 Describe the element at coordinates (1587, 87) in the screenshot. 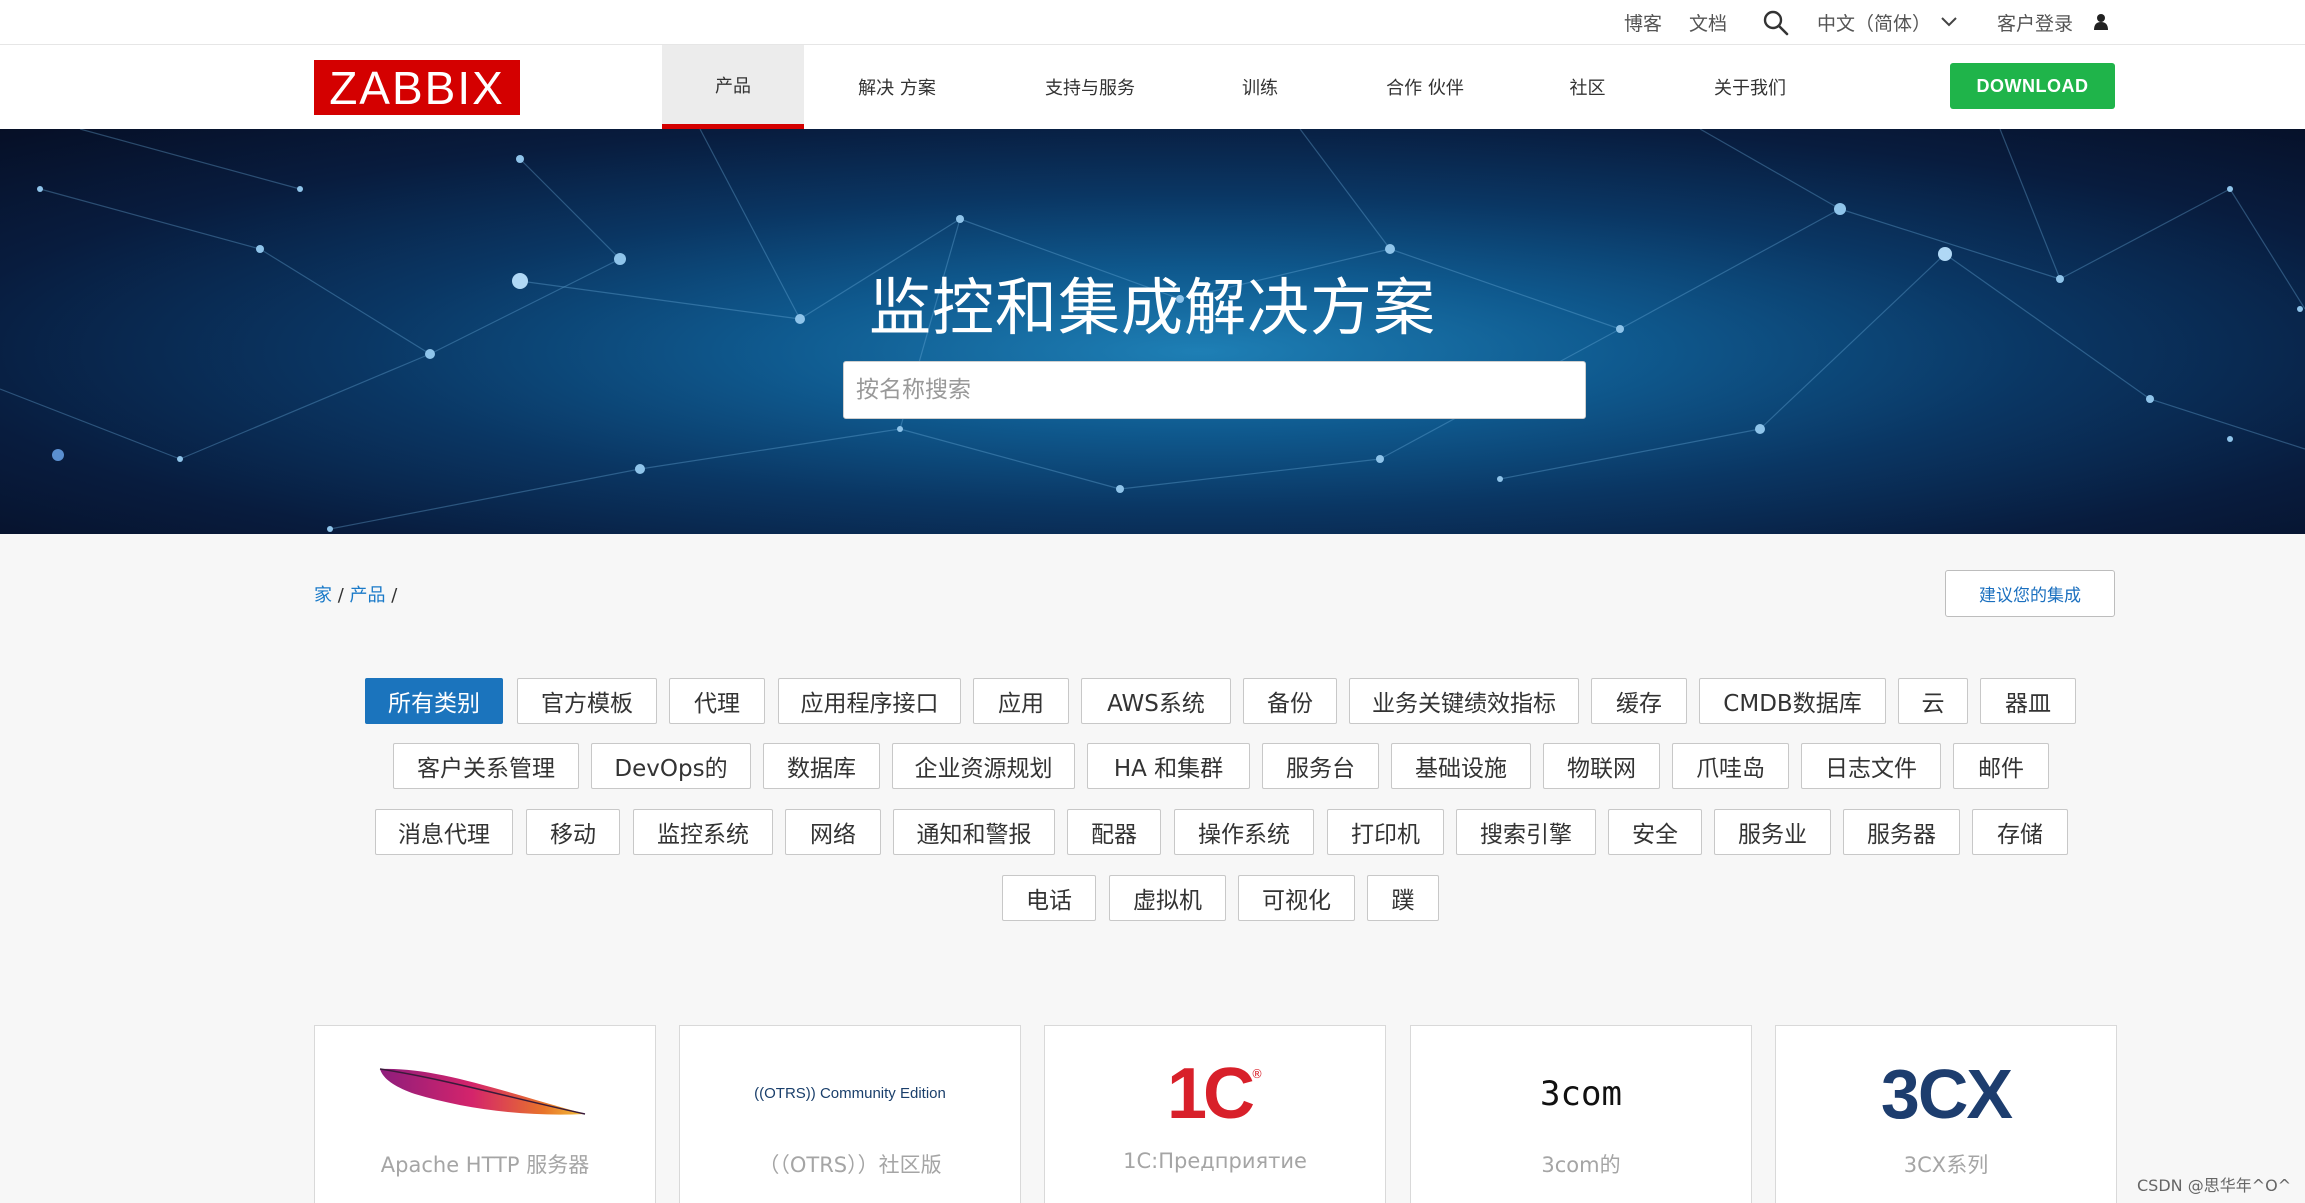

I see `nav-item-community: 社区` at that location.